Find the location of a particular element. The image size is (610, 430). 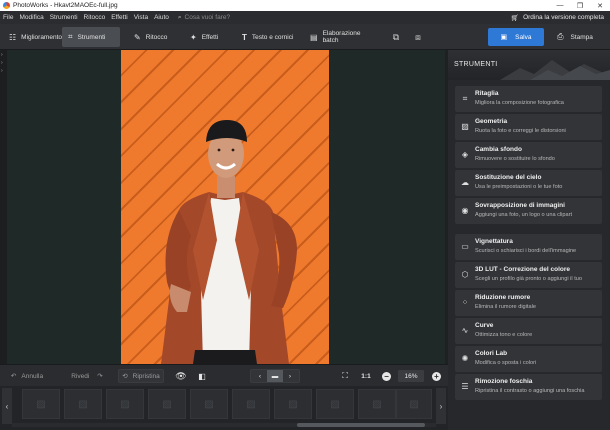

tab-miglioramento: ☷ Miglioramento is located at coordinates (32, 37).